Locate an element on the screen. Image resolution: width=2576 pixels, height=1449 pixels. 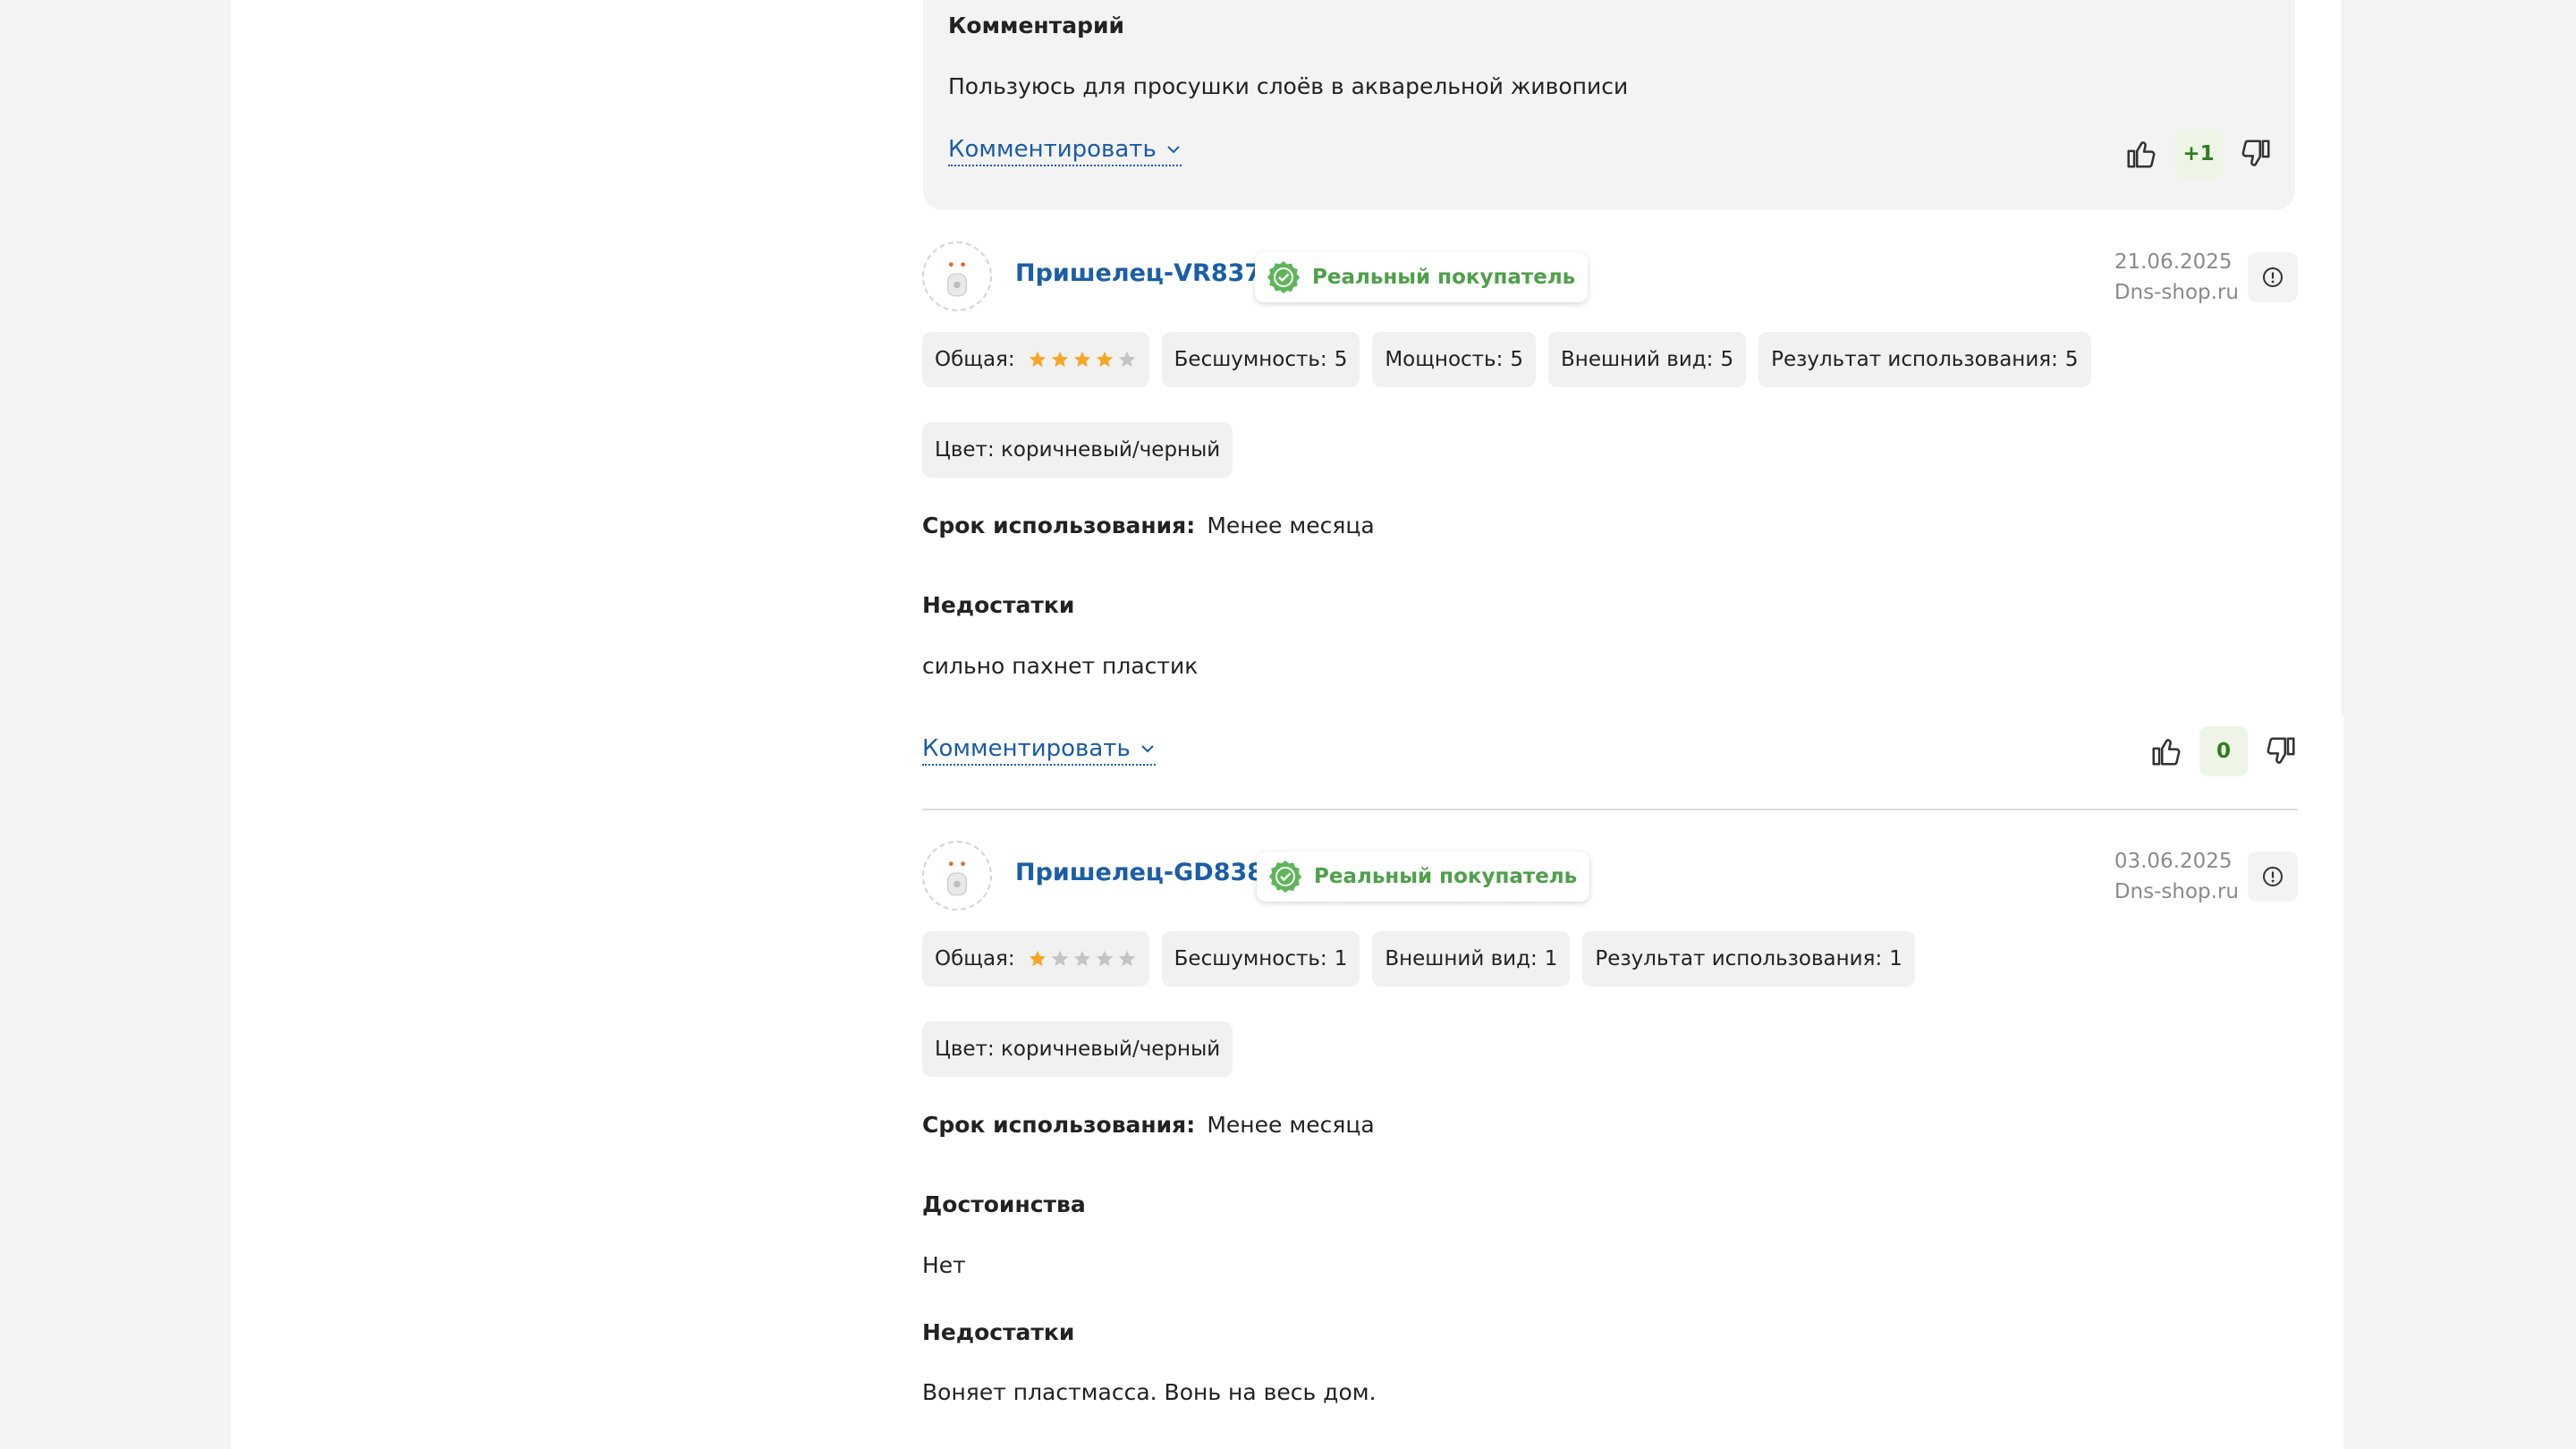
vote-controls: 0 is located at coordinates (2223, 751).